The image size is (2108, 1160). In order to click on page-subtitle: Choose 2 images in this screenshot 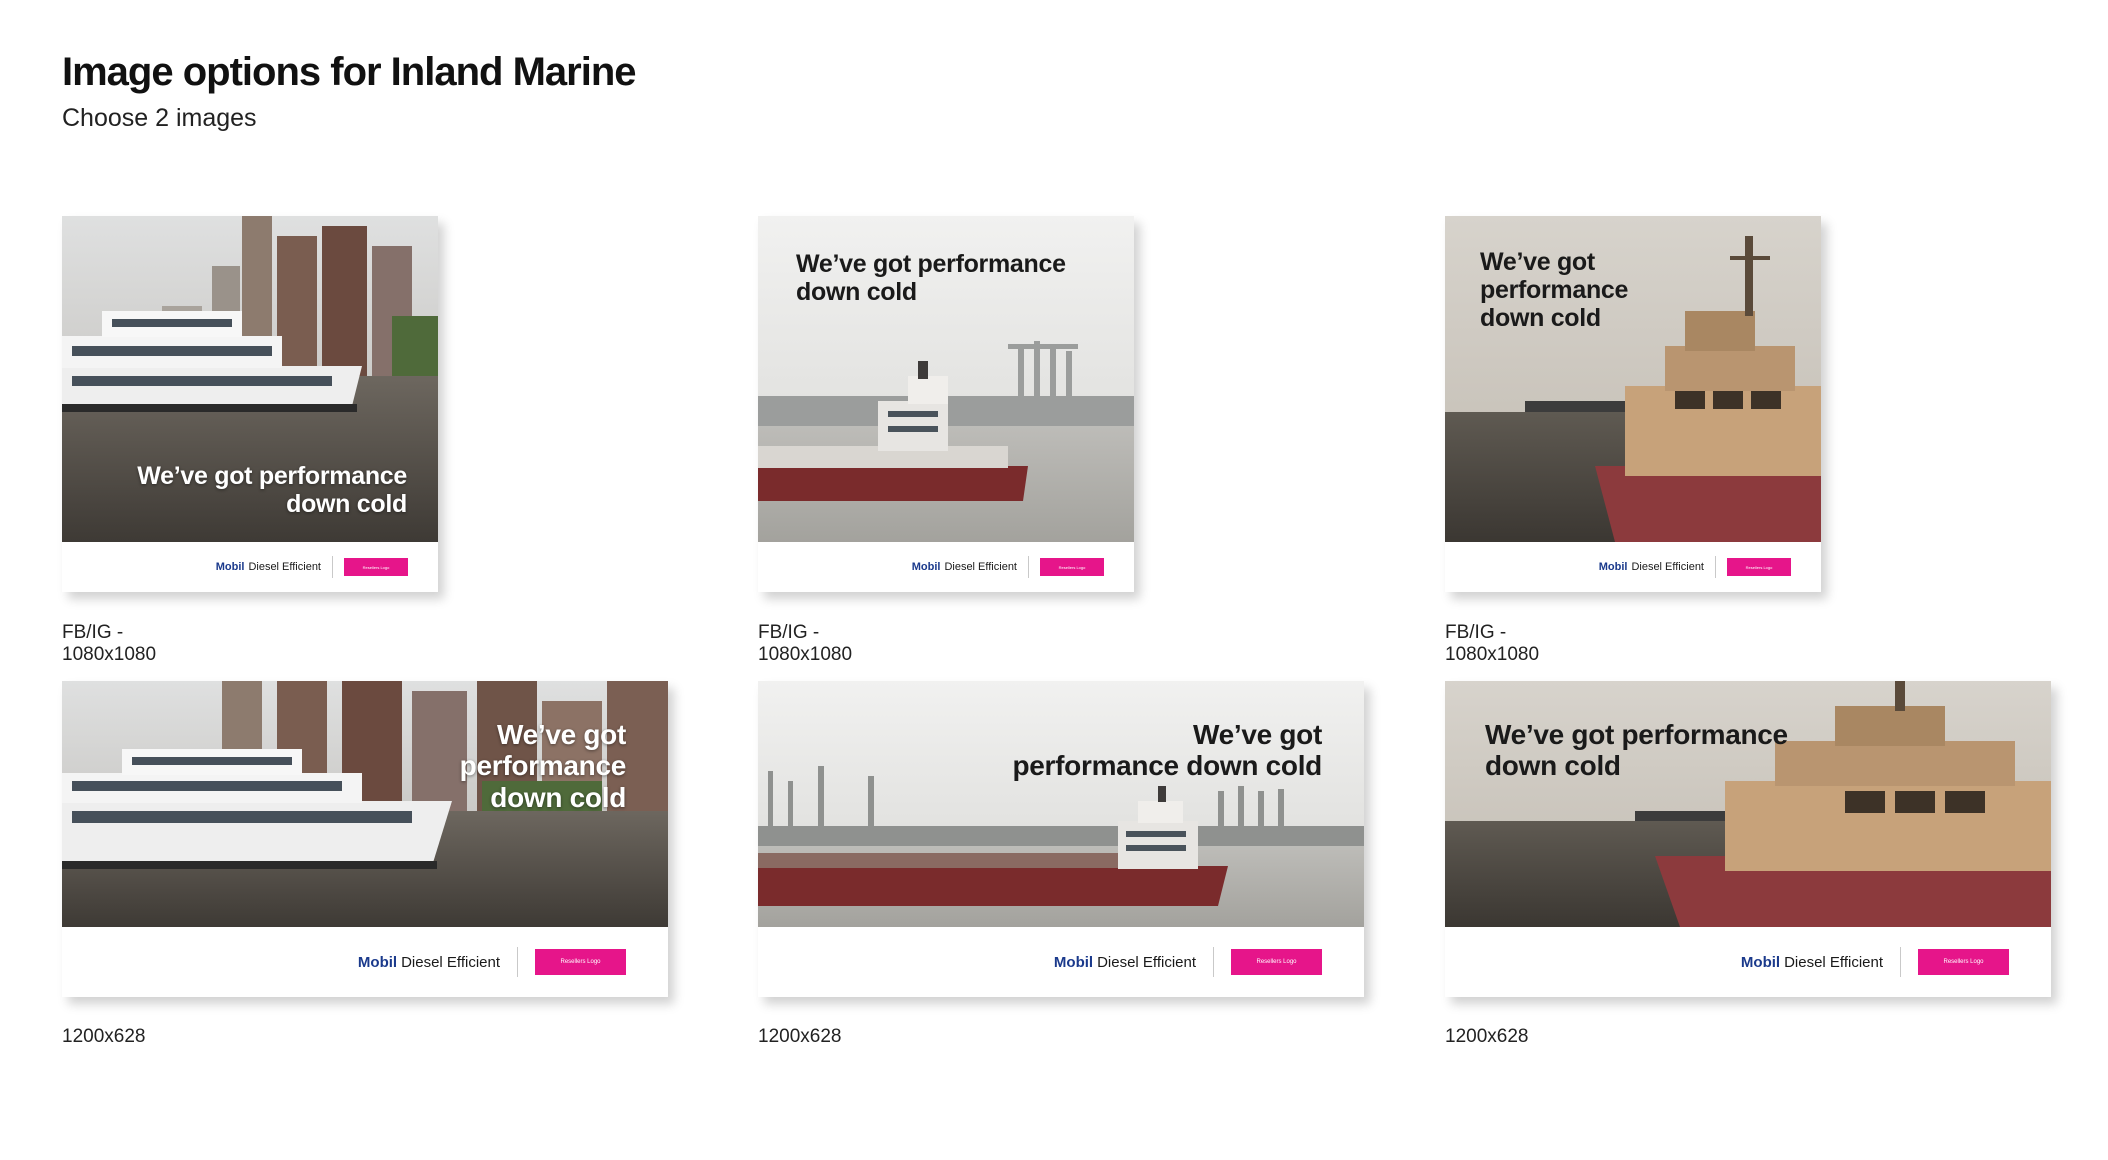, I will do `click(159, 118)`.